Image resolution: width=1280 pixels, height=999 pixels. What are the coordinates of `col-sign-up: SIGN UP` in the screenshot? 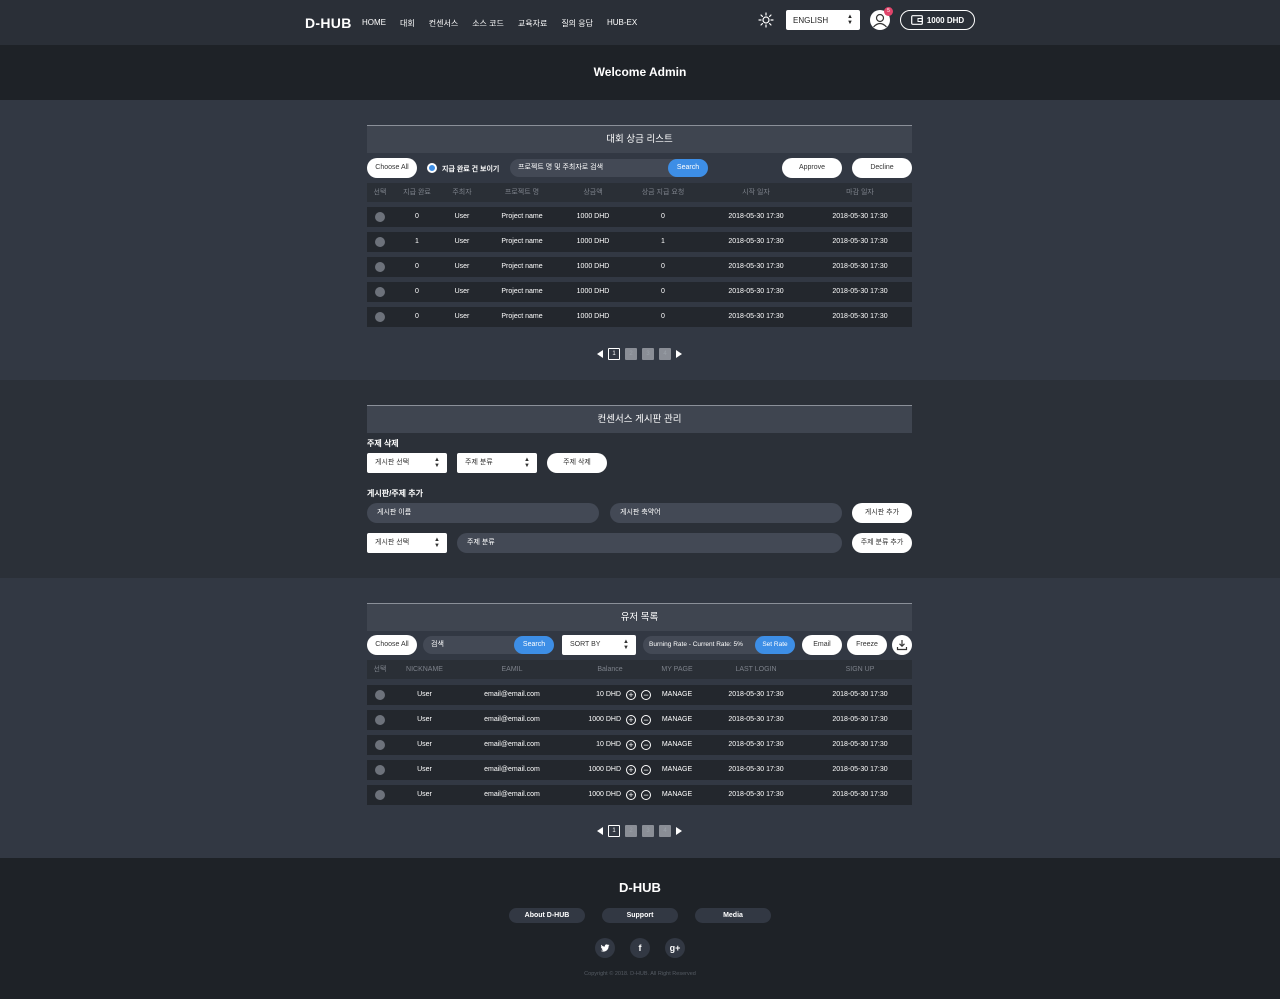 It's located at (860, 669).